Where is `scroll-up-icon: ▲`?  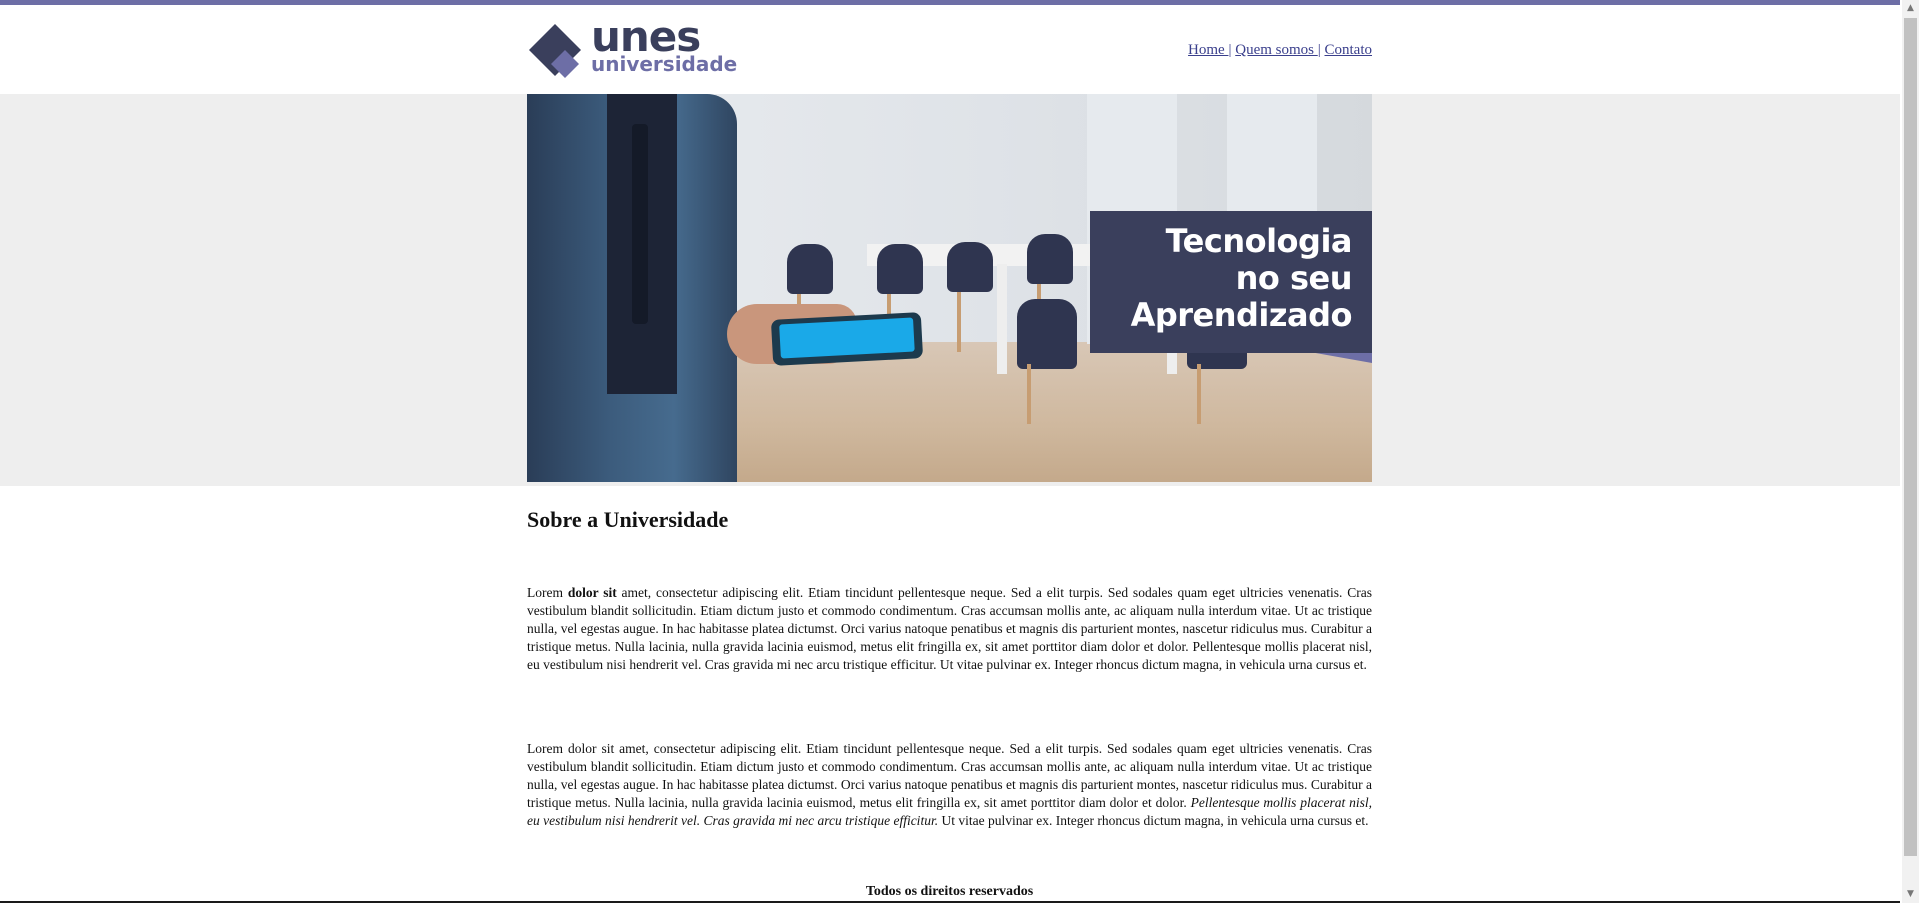 scroll-up-icon: ▲ is located at coordinates (1910, 8).